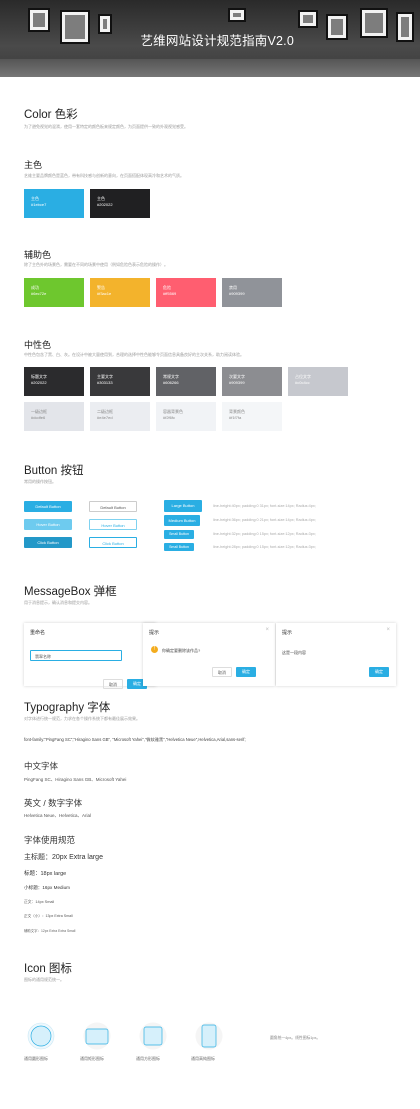  I want to click on chinese-font-title: 中文字体, so click(41, 766).